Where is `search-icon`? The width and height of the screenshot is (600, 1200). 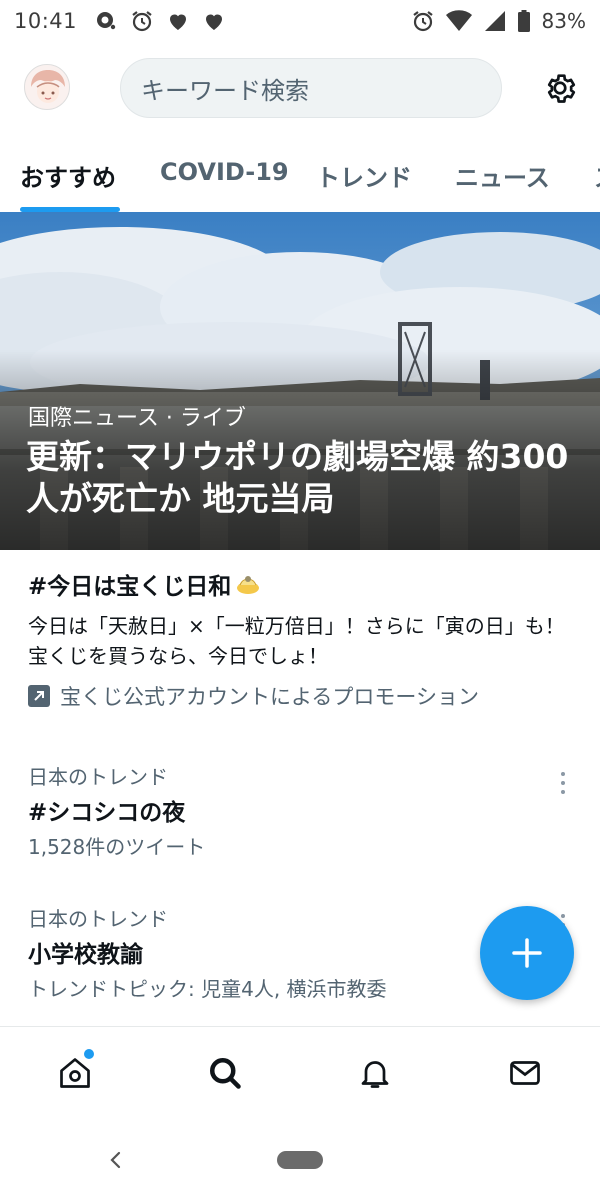 search-icon is located at coordinates (225, 1073).